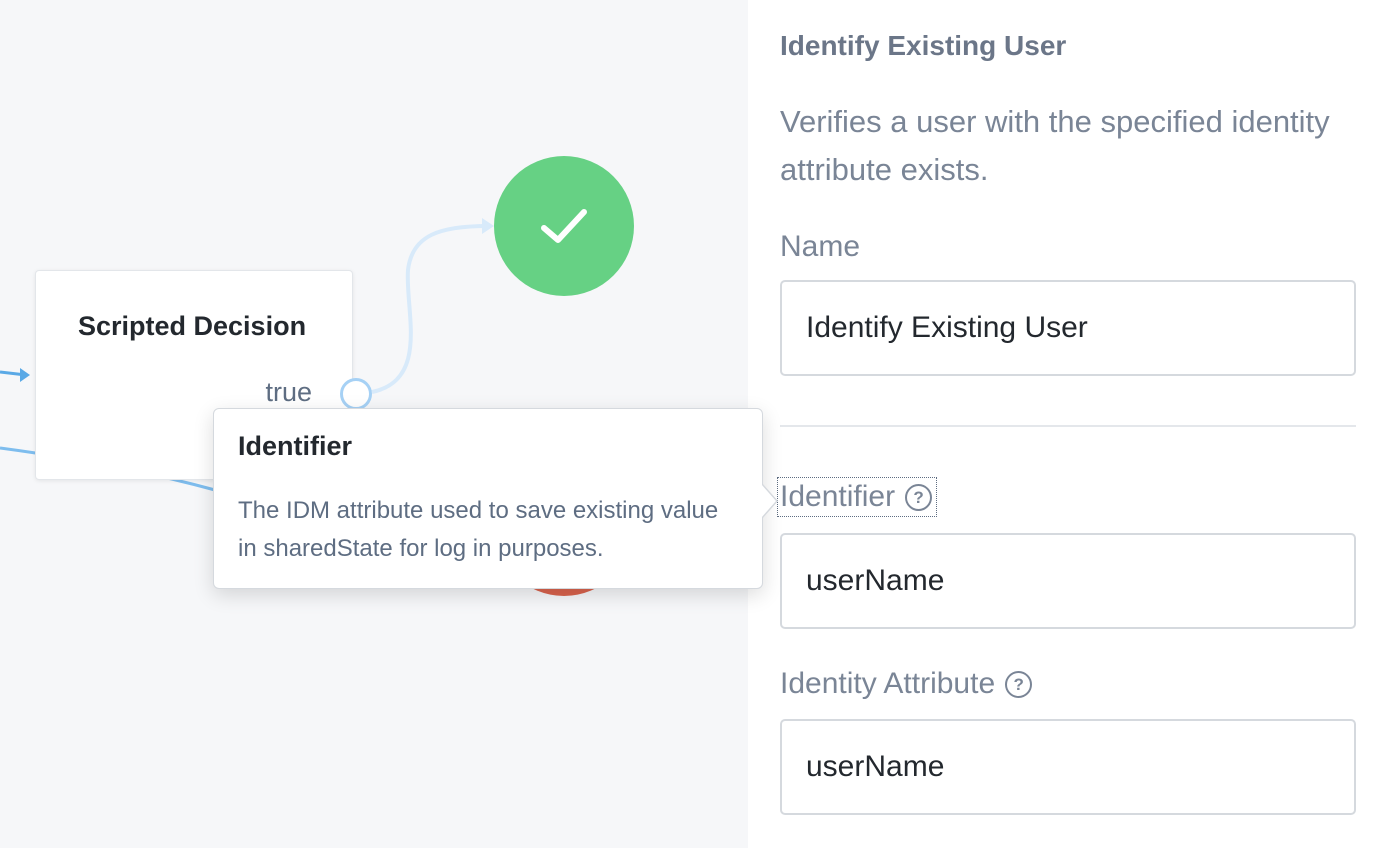  What do you see at coordinates (25, 375) in the screenshot?
I see `edge-incoming-arrow` at bounding box center [25, 375].